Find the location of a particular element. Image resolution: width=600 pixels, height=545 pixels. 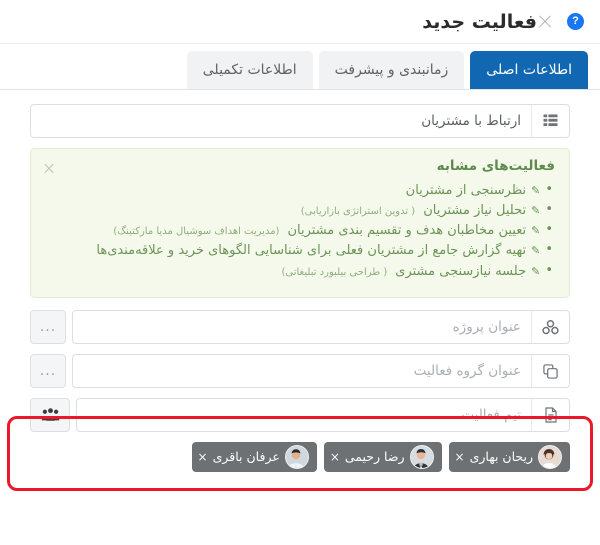

tab-schedule-progress: زمانبندی و پیشرفت is located at coordinates (391, 70).